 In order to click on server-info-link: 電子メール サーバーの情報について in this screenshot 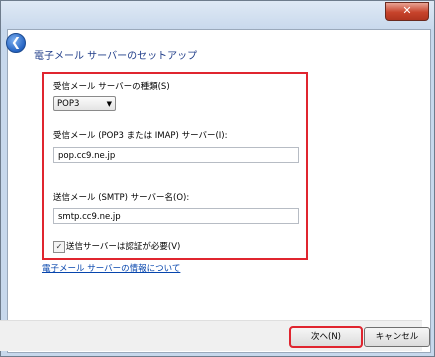, I will do `click(111, 268)`.